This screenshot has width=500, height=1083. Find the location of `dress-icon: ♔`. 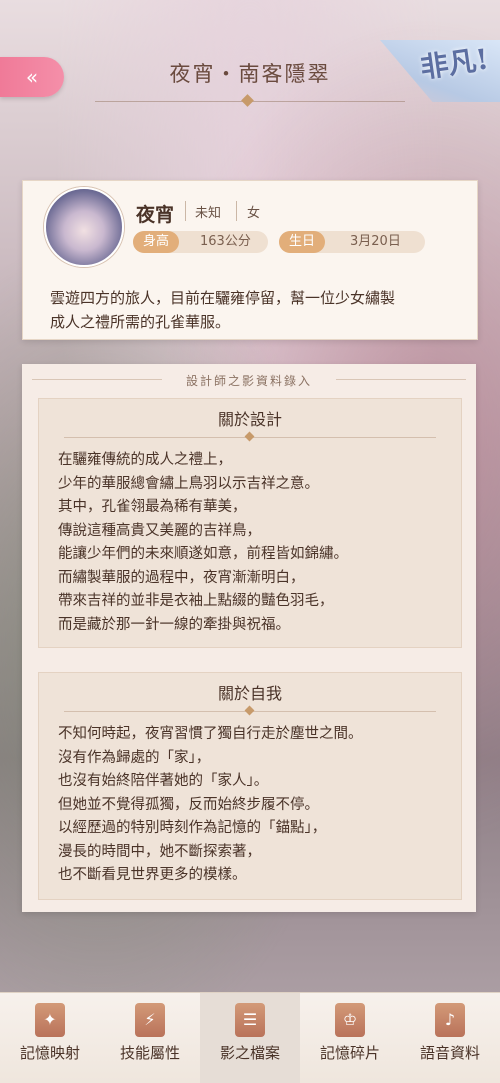

dress-icon: ♔ is located at coordinates (350, 1020).